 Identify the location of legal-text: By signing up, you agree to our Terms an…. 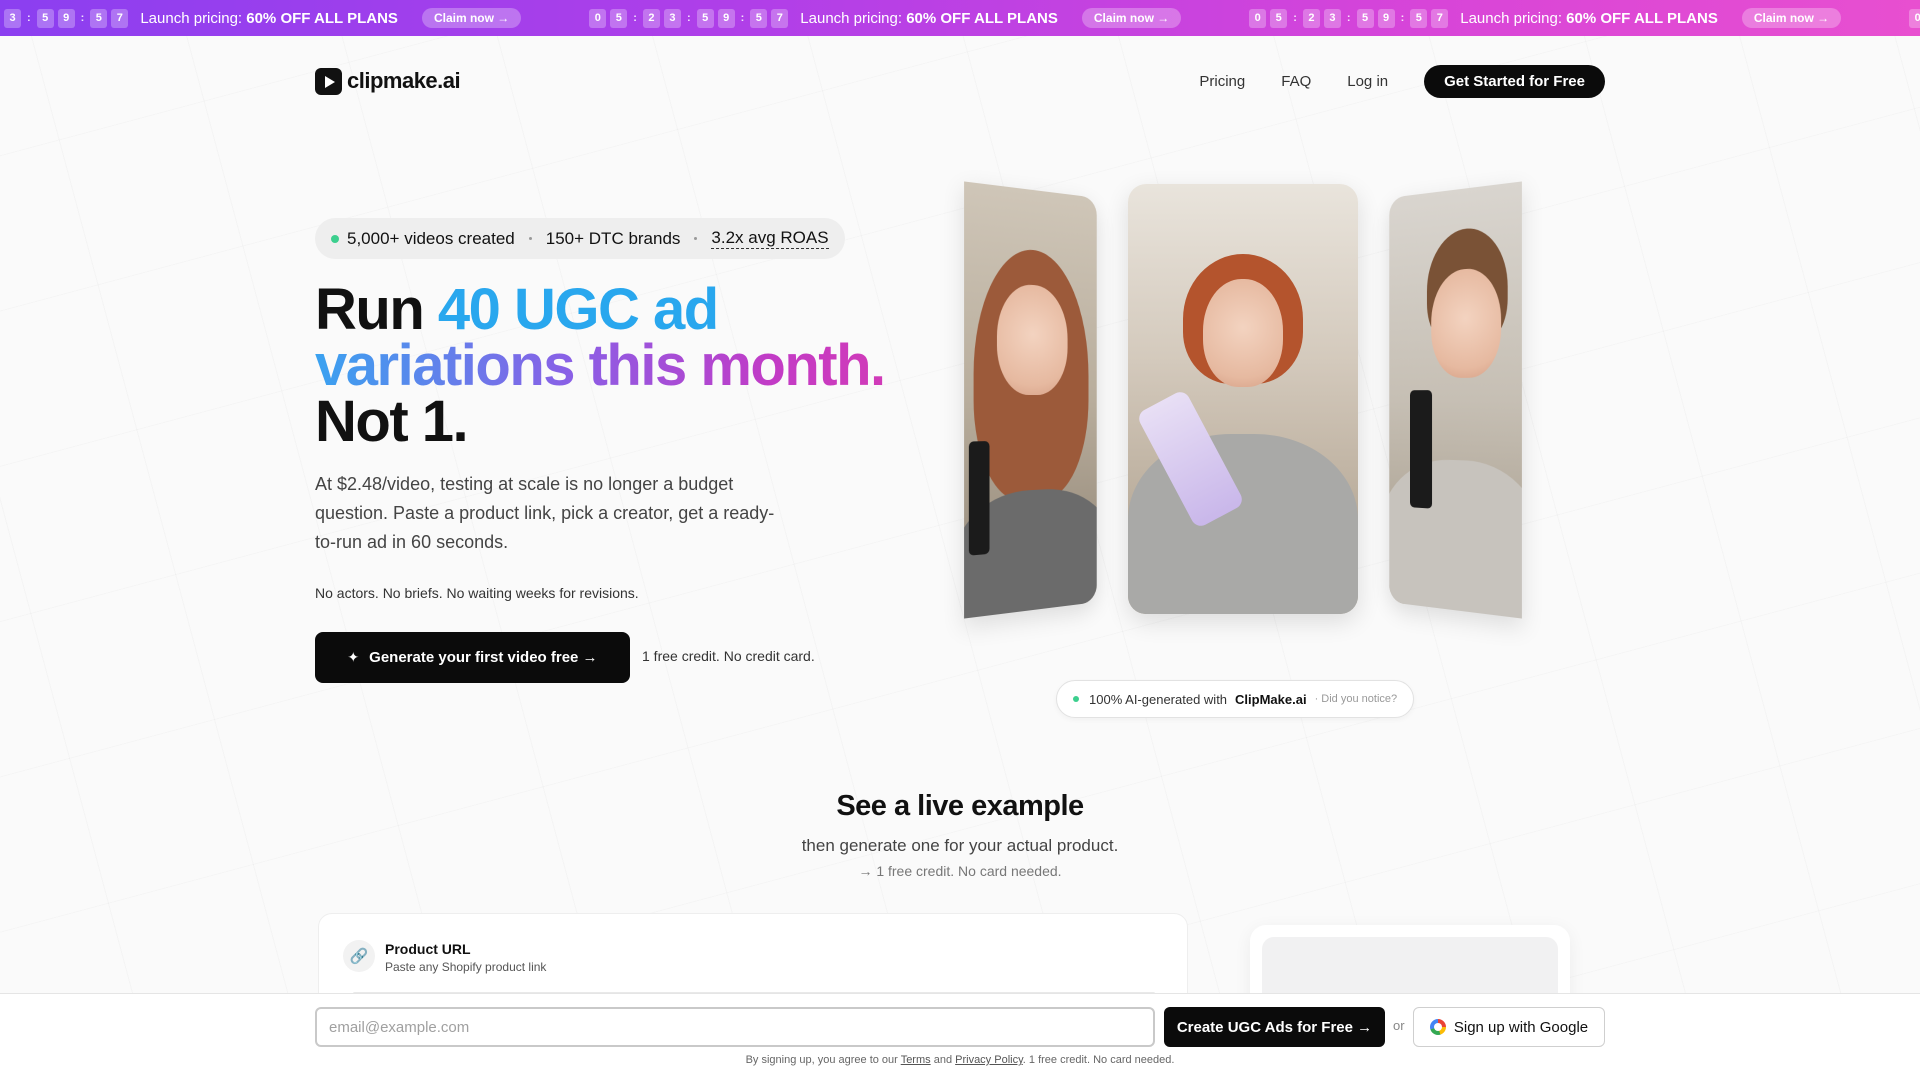
(960, 1060).